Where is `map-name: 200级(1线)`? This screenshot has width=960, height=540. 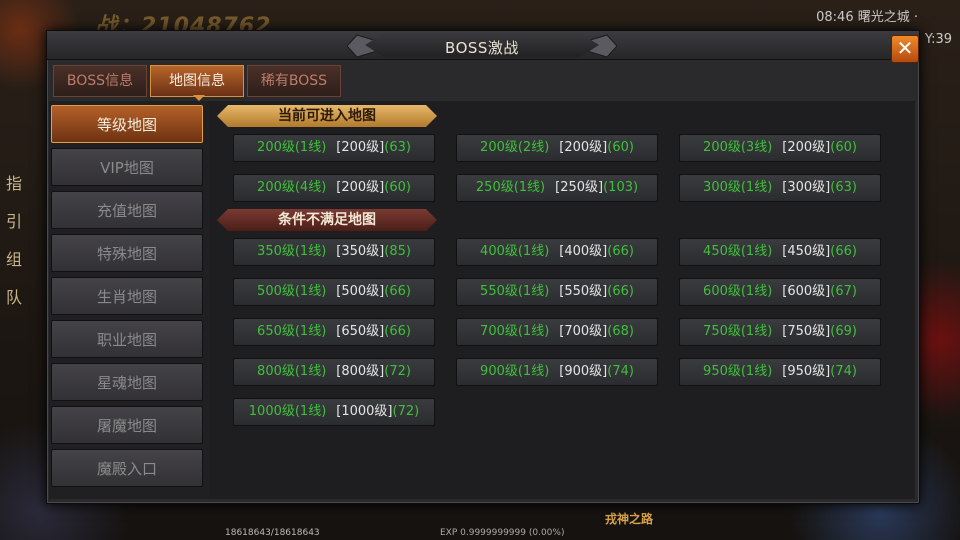 map-name: 200级(1线) is located at coordinates (292, 147).